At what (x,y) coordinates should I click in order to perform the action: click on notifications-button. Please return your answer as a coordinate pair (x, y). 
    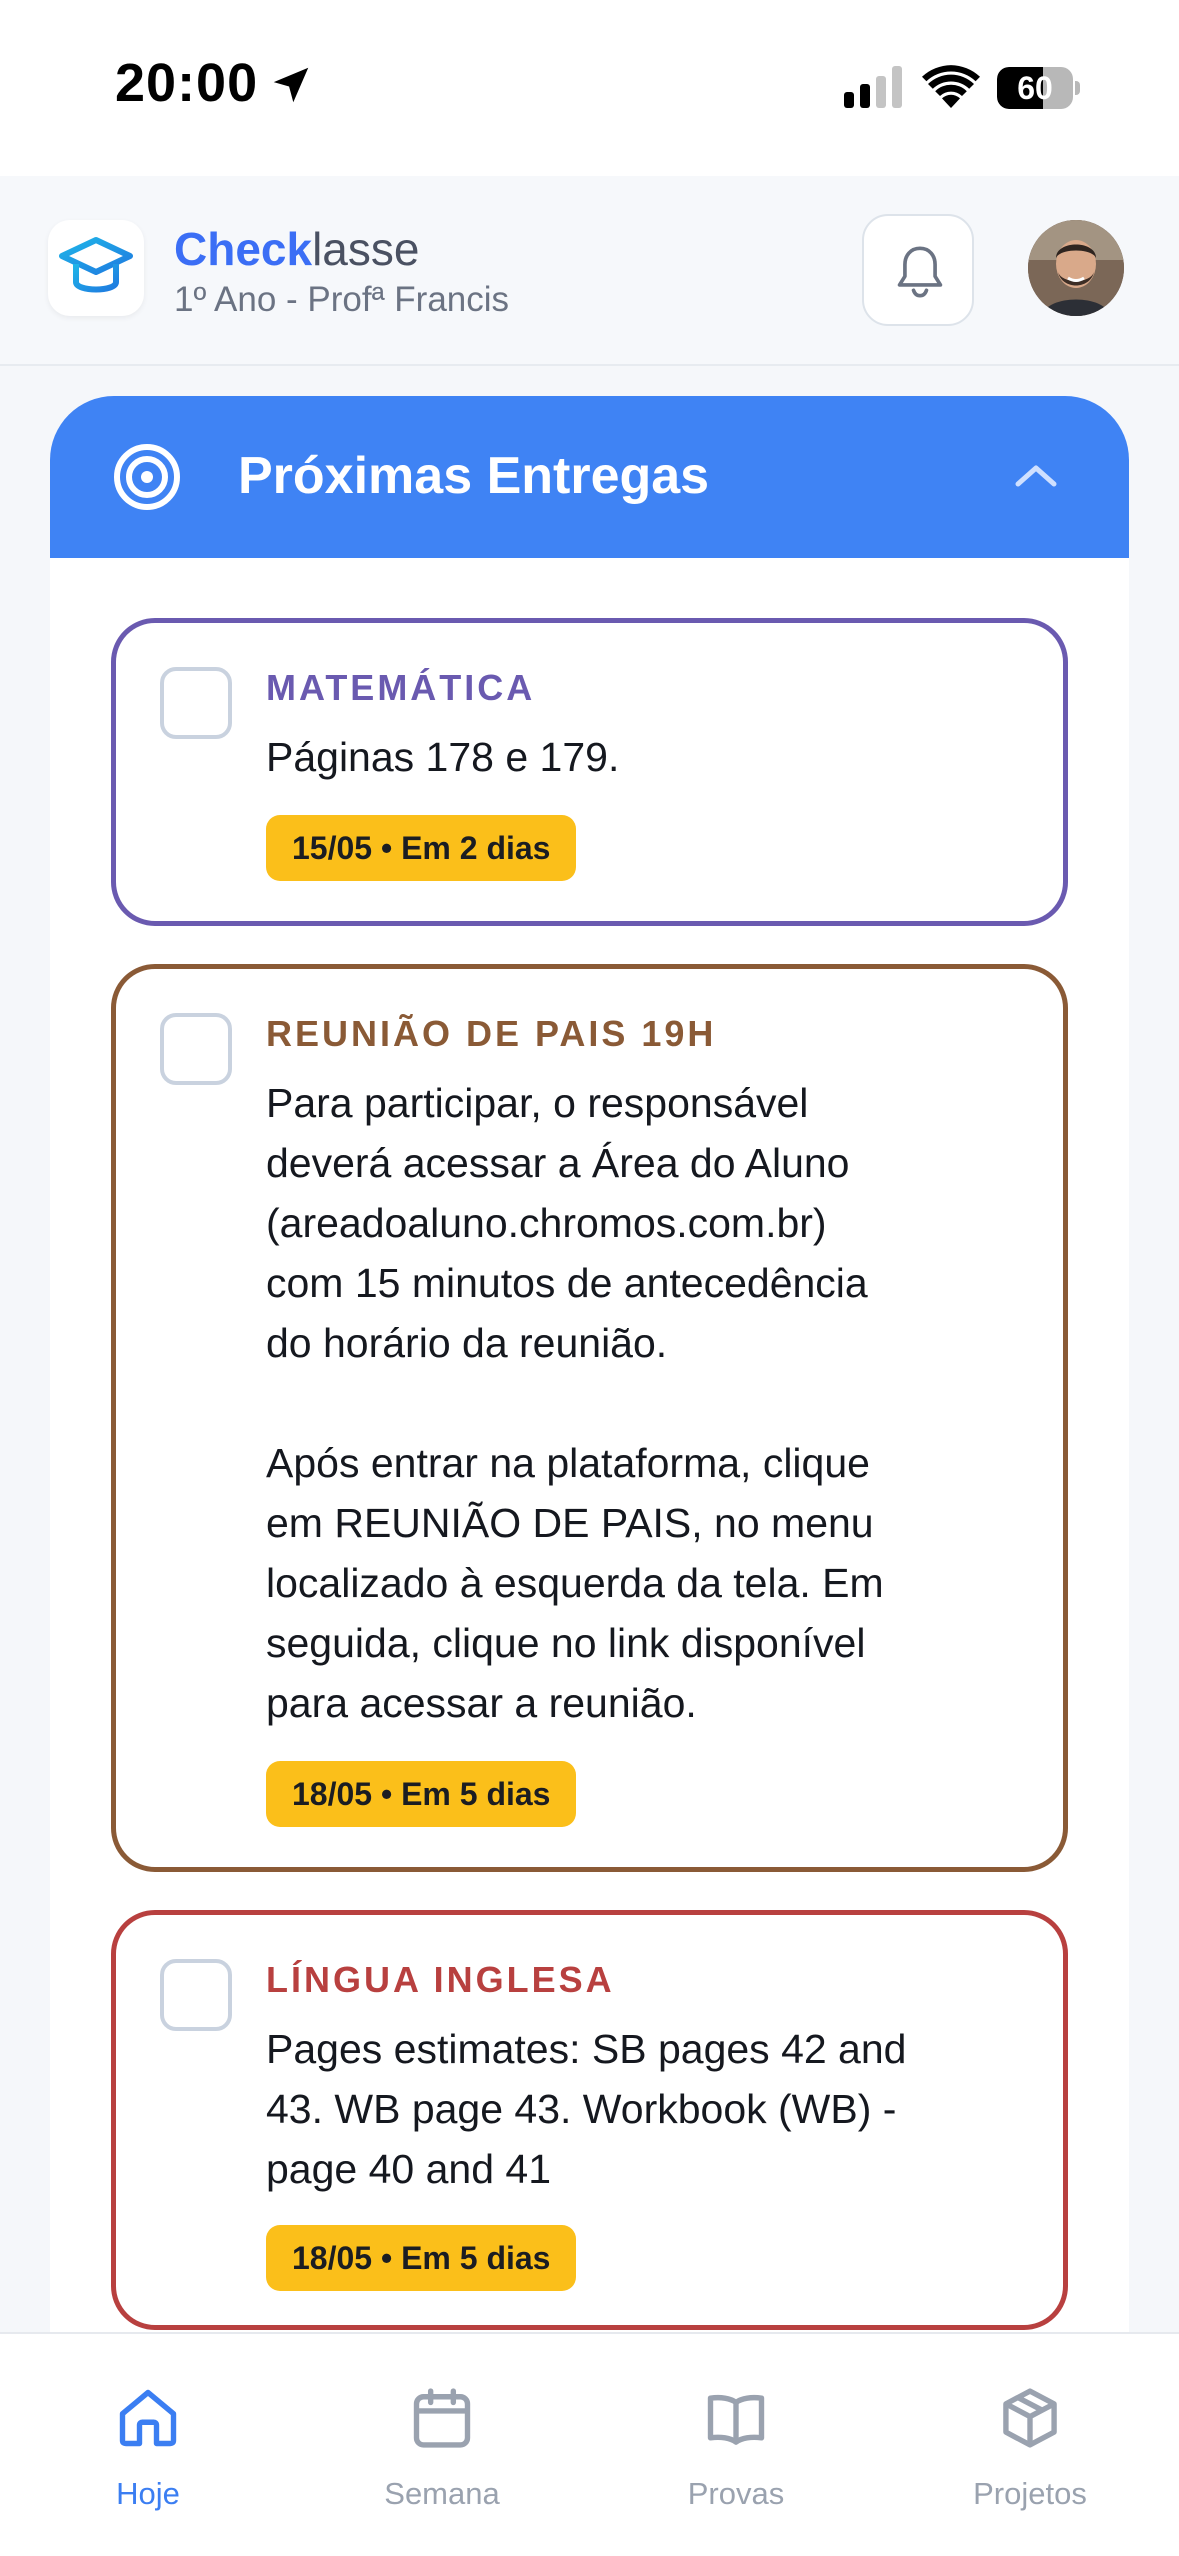
    Looking at the image, I should click on (918, 270).